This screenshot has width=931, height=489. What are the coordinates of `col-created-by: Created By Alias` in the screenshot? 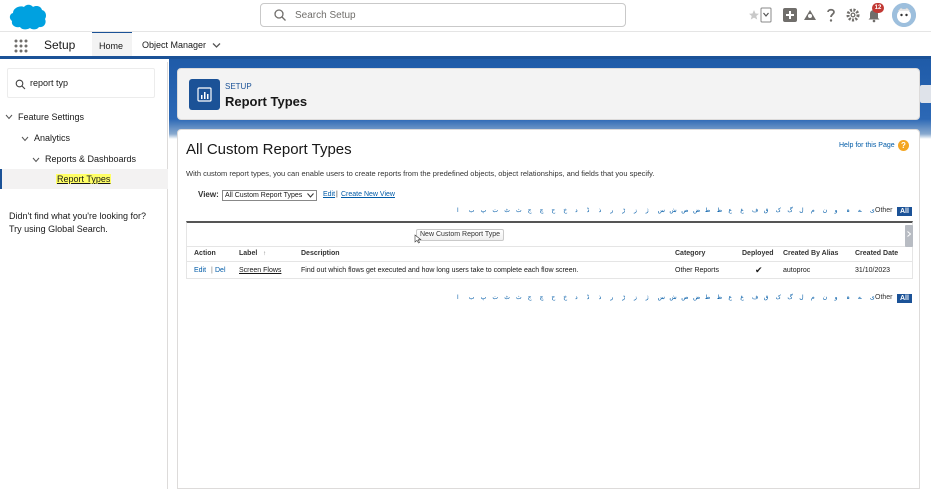 It's located at (810, 253).